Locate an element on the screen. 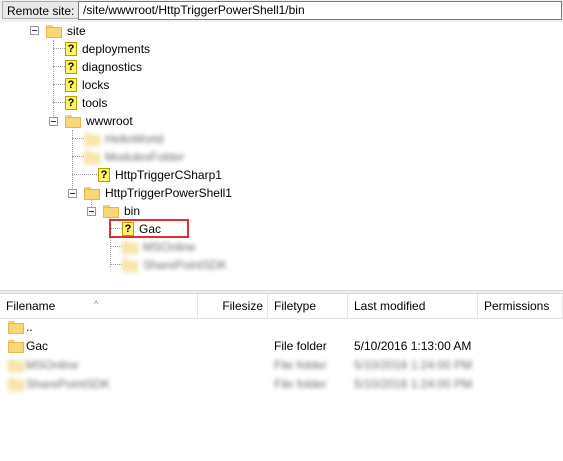 The image size is (563, 461). remote-site-label: Remote site: is located at coordinates (41, 10).